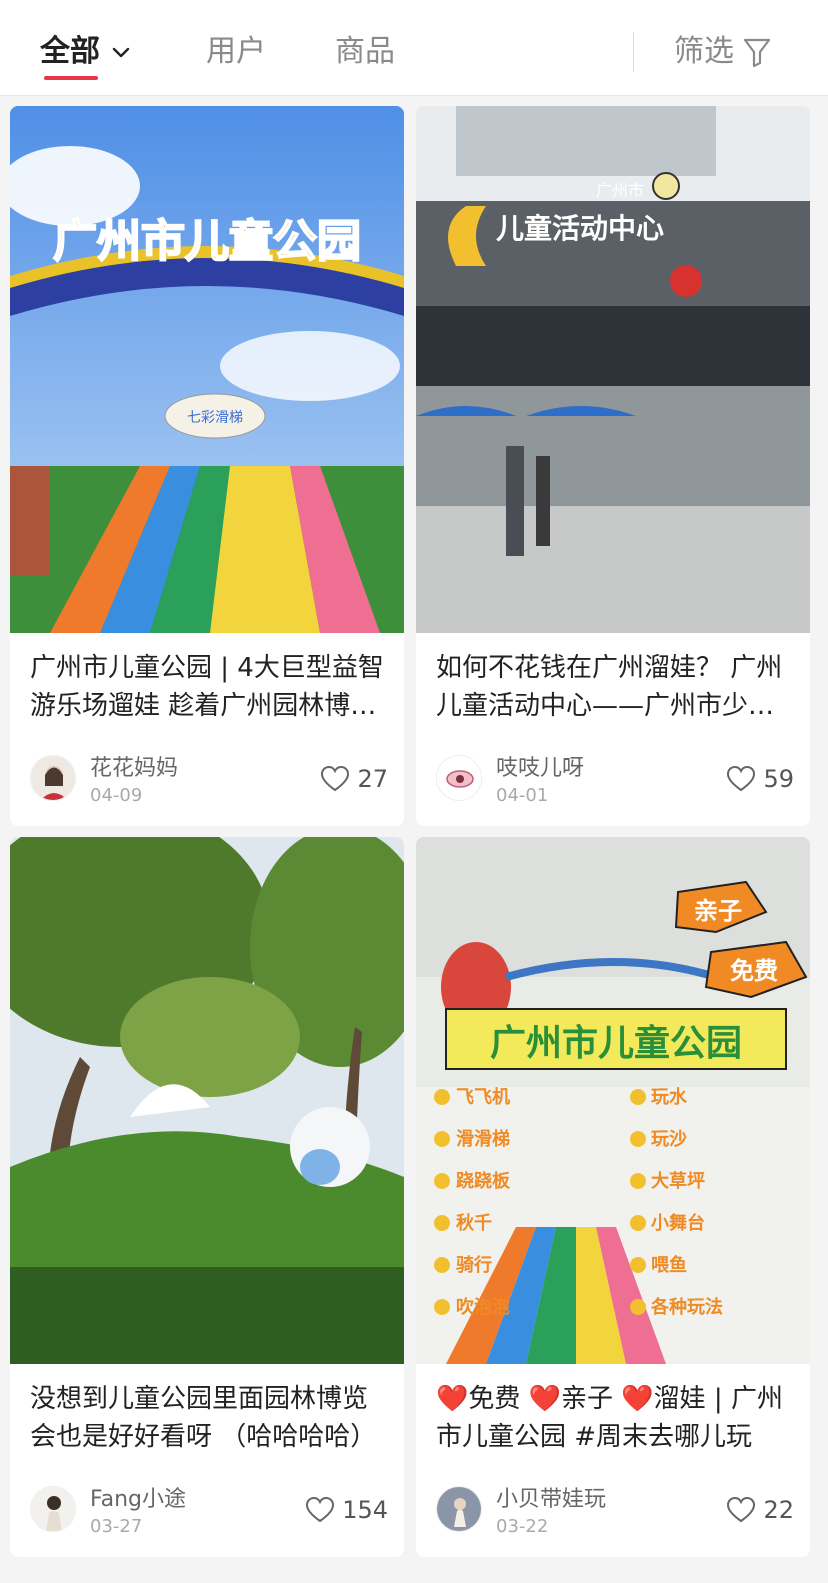 This screenshot has height=1583, width=828. What do you see at coordinates (522, 795) in the screenshot?
I see `post-date: 04-01` at bounding box center [522, 795].